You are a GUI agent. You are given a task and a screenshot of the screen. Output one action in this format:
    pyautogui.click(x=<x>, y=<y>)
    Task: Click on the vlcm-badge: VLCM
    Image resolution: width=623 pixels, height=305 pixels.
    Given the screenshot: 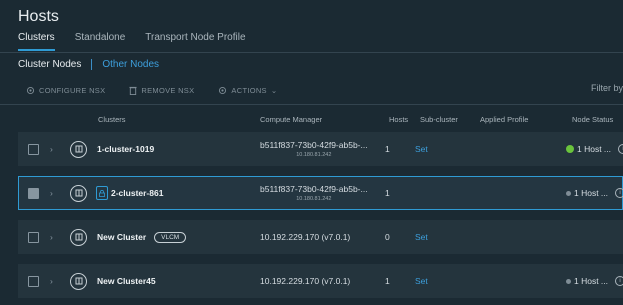 What is the action you would take?
    pyautogui.click(x=170, y=237)
    